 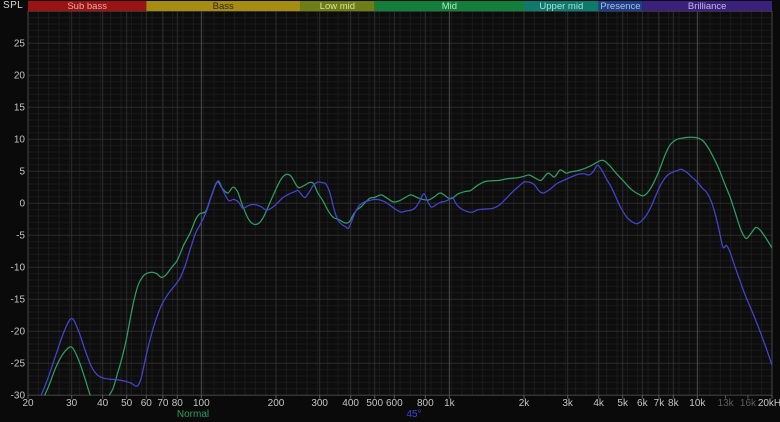 I want to click on x-tick-label: 300, so click(x=319, y=403).